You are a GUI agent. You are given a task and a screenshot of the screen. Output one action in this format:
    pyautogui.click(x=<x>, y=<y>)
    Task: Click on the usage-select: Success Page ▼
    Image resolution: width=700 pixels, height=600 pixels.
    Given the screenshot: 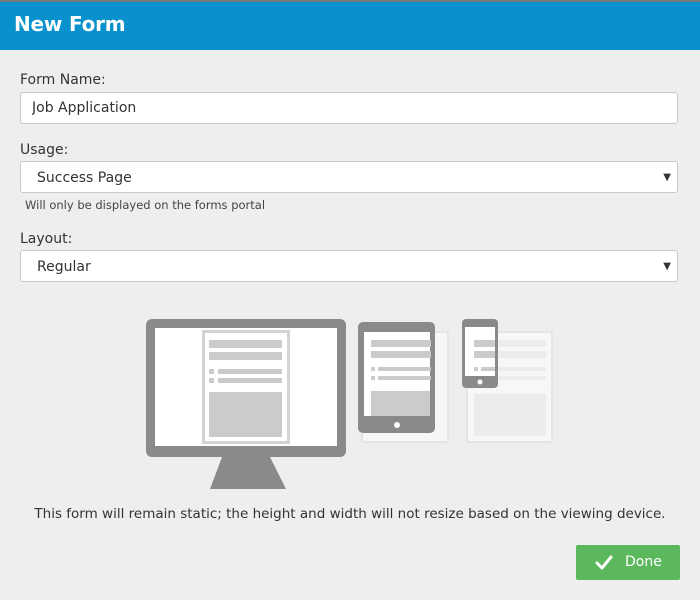 What is the action you would take?
    pyautogui.click(x=349, y=177)
    